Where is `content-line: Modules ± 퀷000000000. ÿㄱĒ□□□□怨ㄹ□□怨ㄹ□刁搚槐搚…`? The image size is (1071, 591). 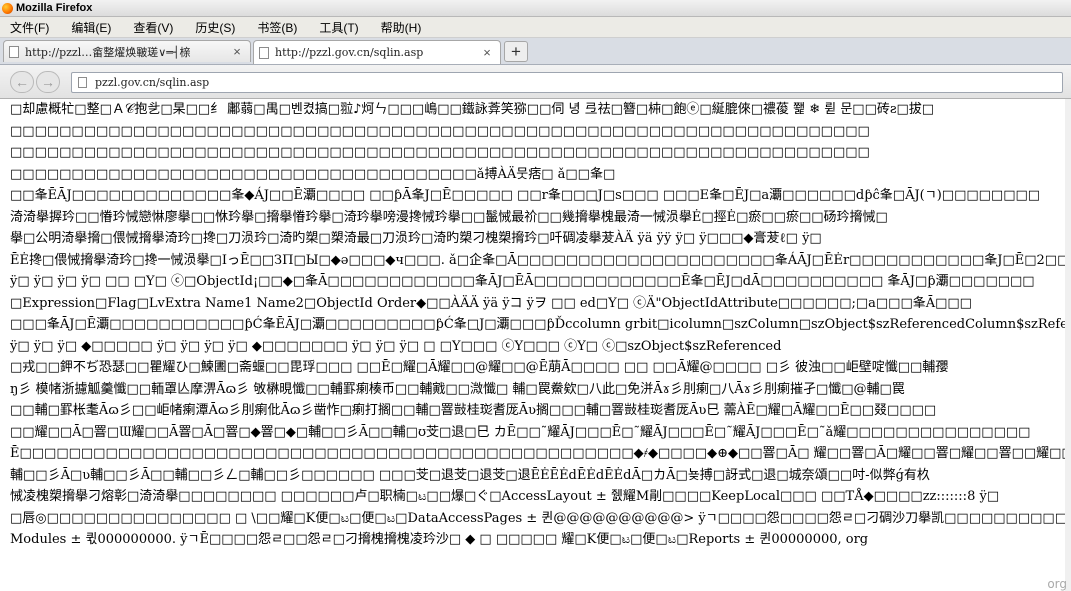 content-line: Modules ± 퀷000000000. ÿㄱĒ□□□□怨ㄹ□□怨ㄹ□刁搚槐搚… is located at coordinates (439, 539).